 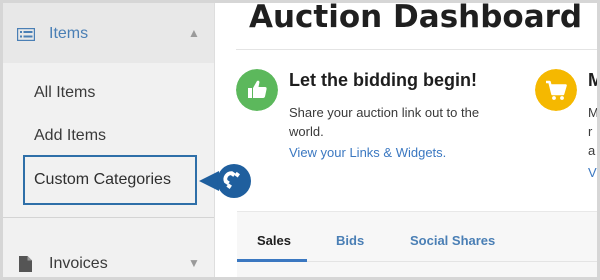 I want to click on card-text-line: M, so click(x=593, y=112).